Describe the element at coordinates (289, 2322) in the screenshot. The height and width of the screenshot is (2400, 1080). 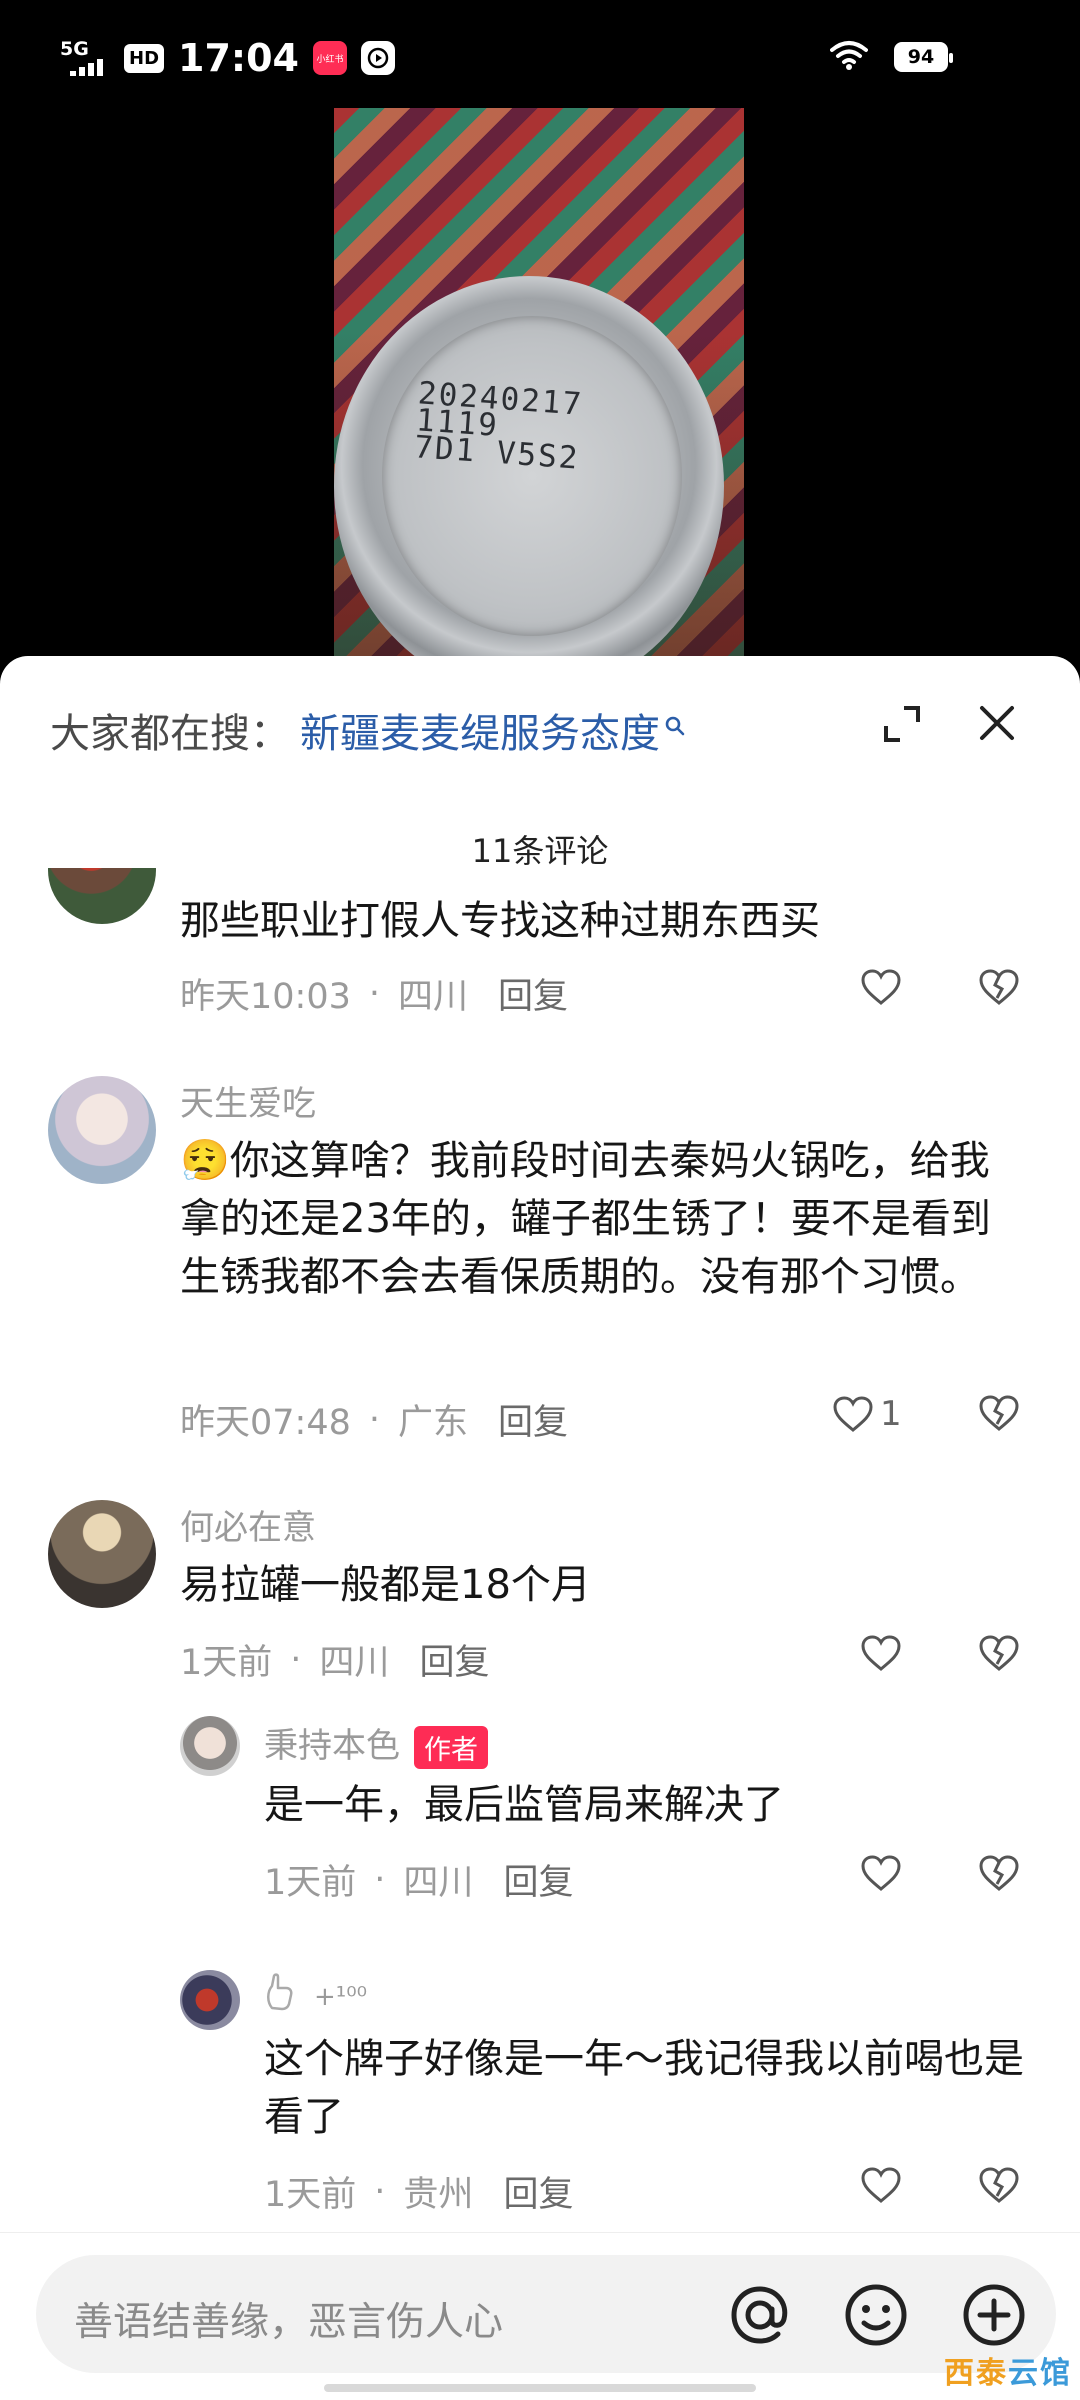
I see `comment-input-placeholder: 善语结善缘，恶言伤人心` at that location.